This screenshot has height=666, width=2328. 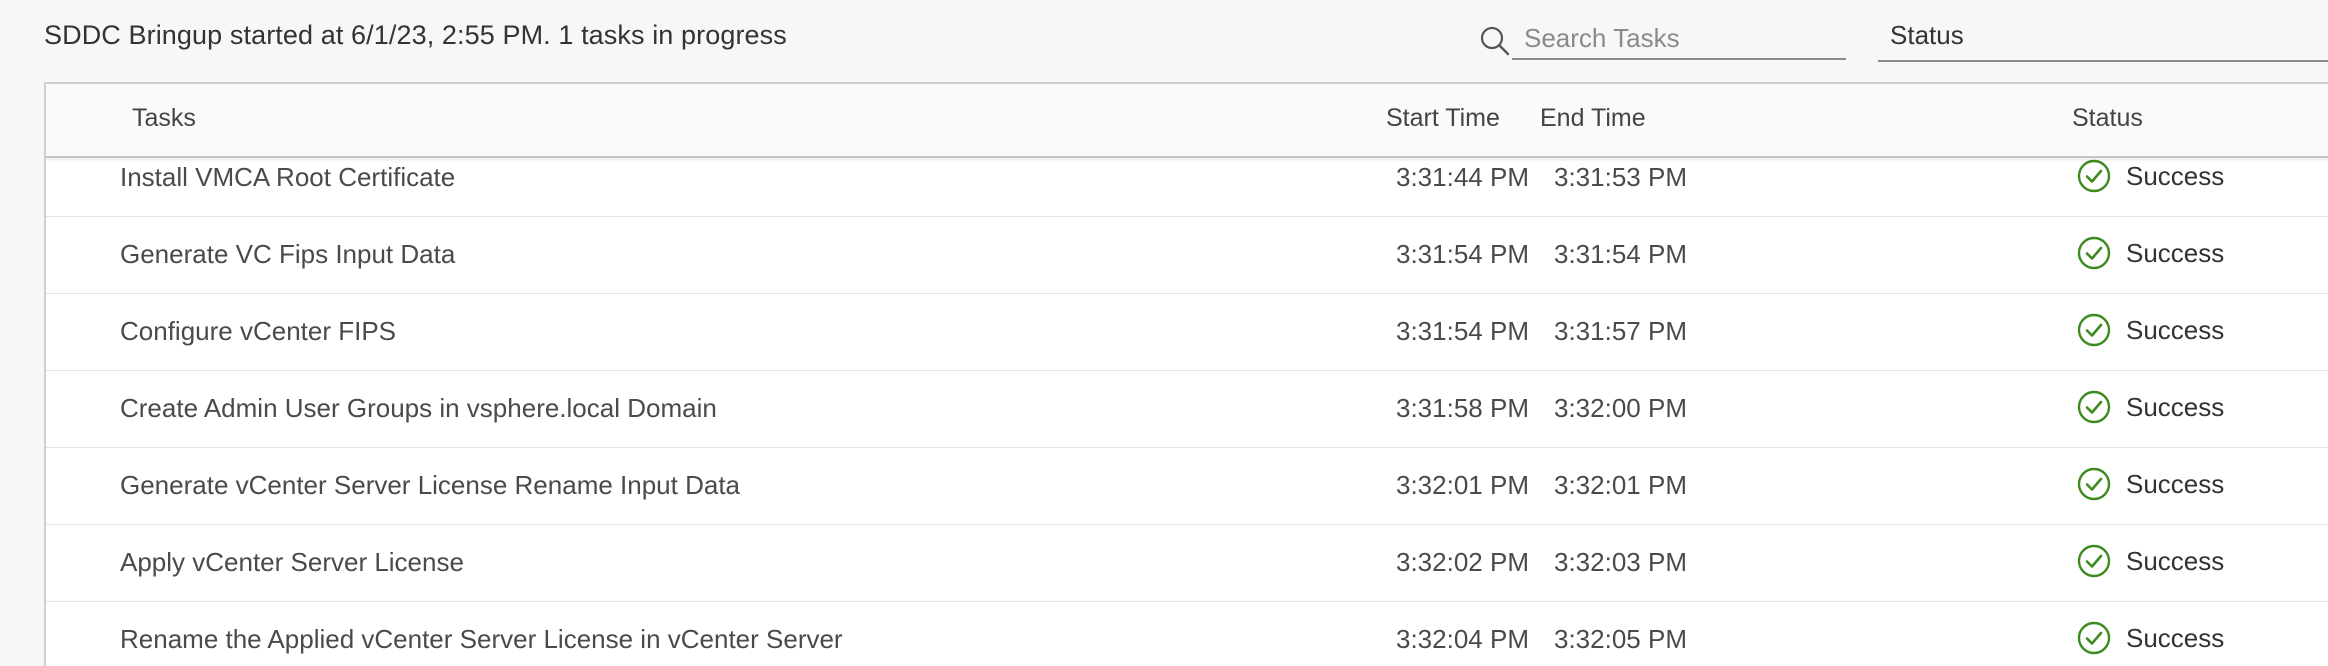 What do you see at coordinates (1462, 639) in the screenshot?
I see `start-time: 3:32:04 PM` at bounding box center [1462, 639].